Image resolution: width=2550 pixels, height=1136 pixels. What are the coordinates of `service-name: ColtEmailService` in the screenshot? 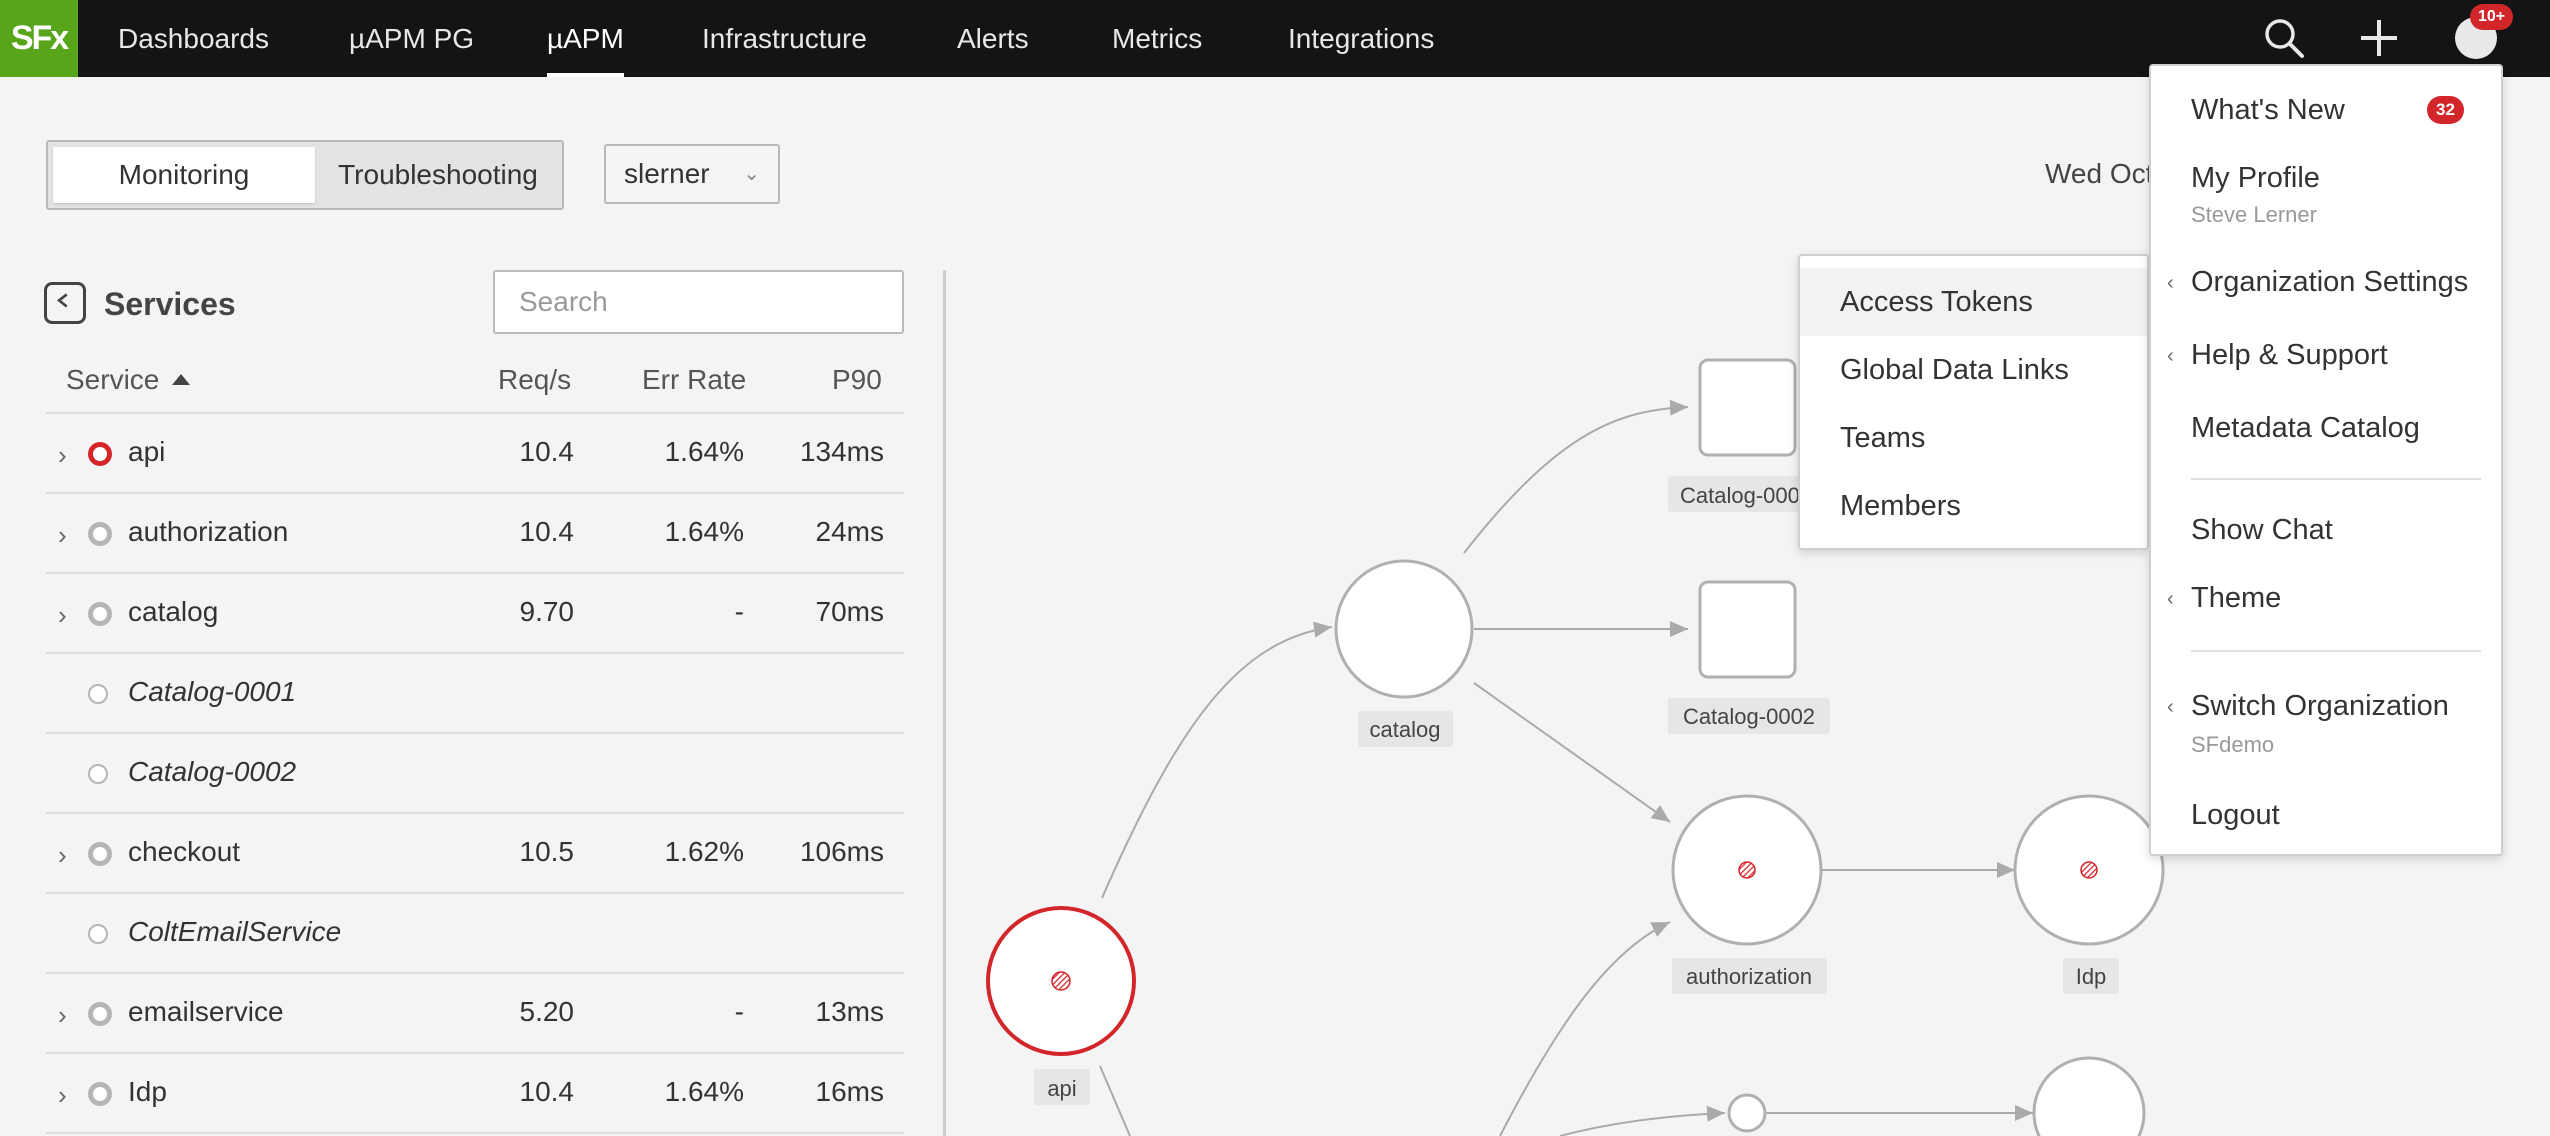 It's located at (234, 932).